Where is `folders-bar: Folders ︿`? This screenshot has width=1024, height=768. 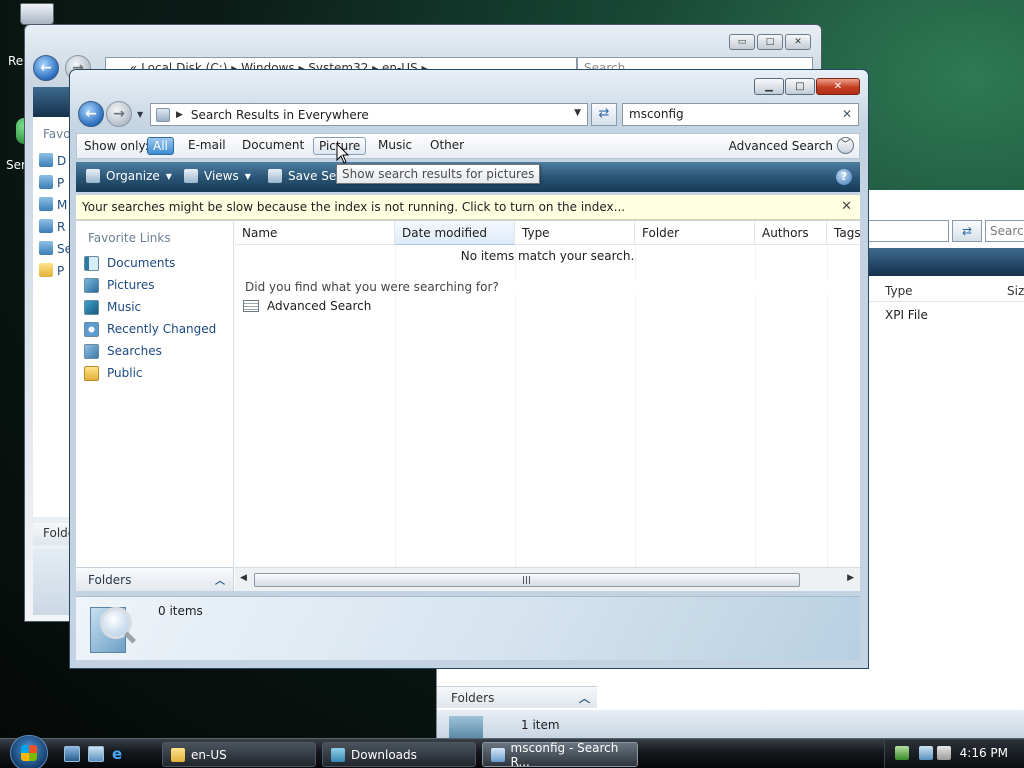 folders-bar: Folders ︿ is located at coordinates (155, 579).